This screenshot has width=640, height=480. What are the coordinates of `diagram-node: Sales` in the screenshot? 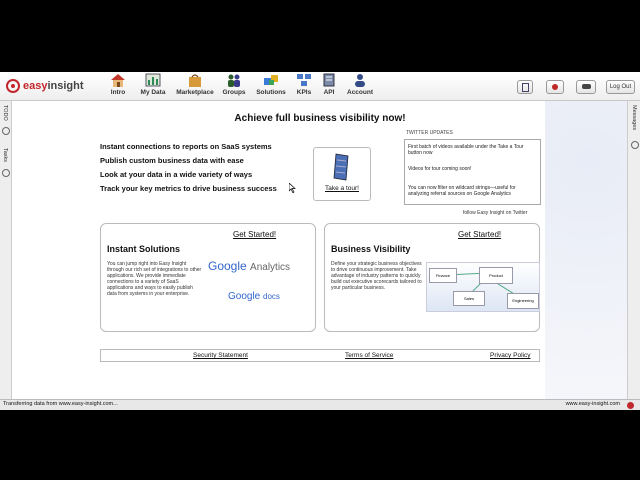 It's located at (469, 298).